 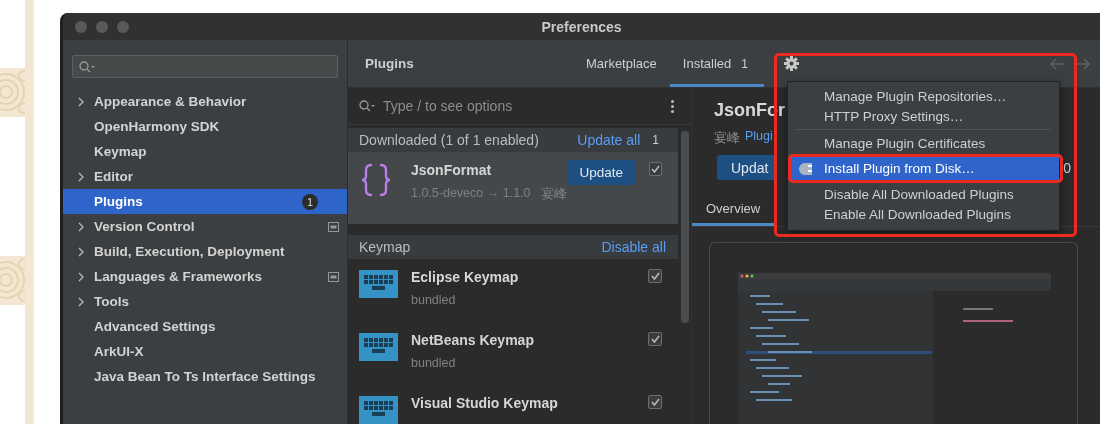 I want to click on panel-title: Plugins, so click(x=389, y=63).